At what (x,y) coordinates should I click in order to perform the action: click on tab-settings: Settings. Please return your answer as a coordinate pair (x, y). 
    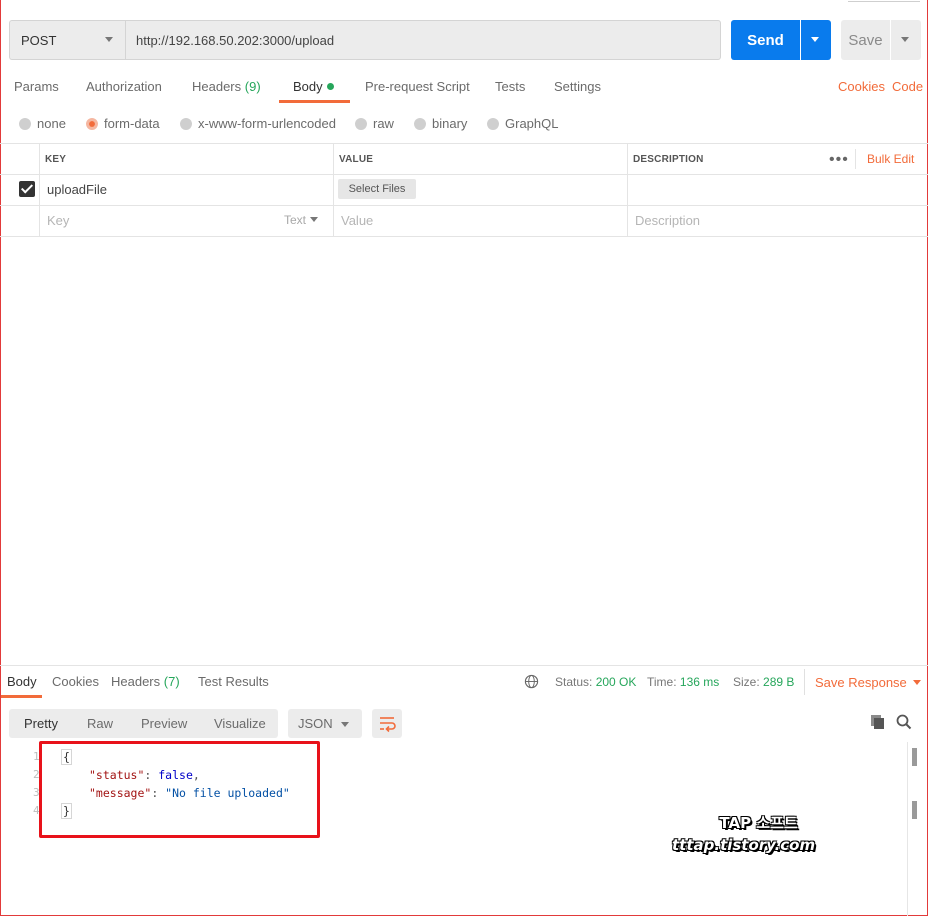
    Looking at the image, I should click on (577, 86).